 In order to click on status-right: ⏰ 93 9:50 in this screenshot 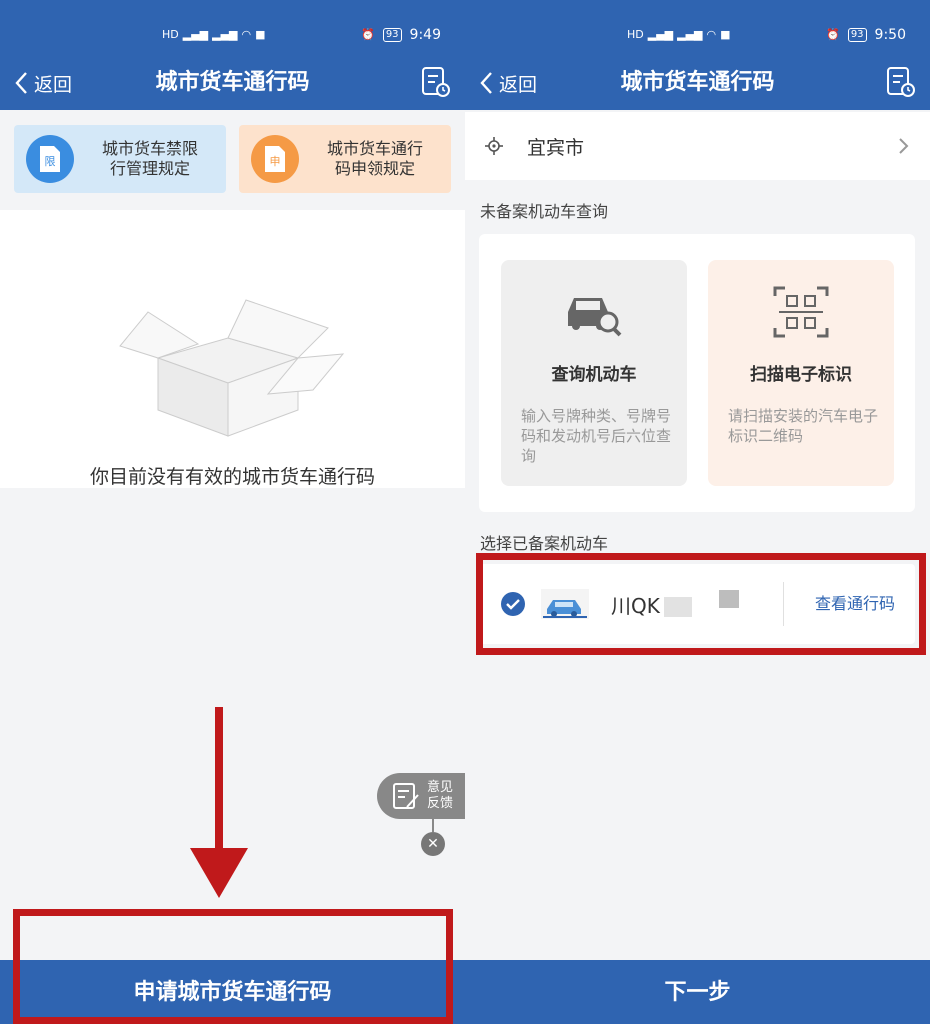, I will do `click(866, 35)`.